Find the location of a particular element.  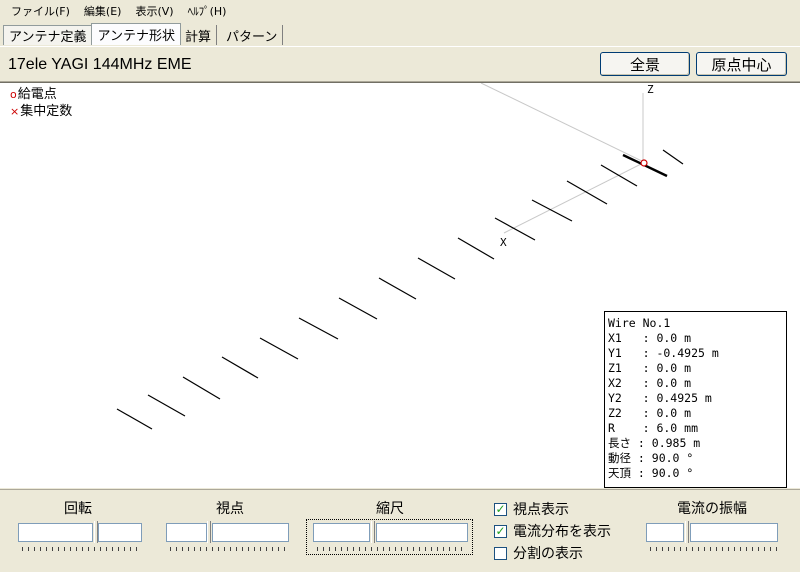

title-row: 17ele YAGI 144MHz EME 全景 原点中心 is located at coordinates (400, 64).